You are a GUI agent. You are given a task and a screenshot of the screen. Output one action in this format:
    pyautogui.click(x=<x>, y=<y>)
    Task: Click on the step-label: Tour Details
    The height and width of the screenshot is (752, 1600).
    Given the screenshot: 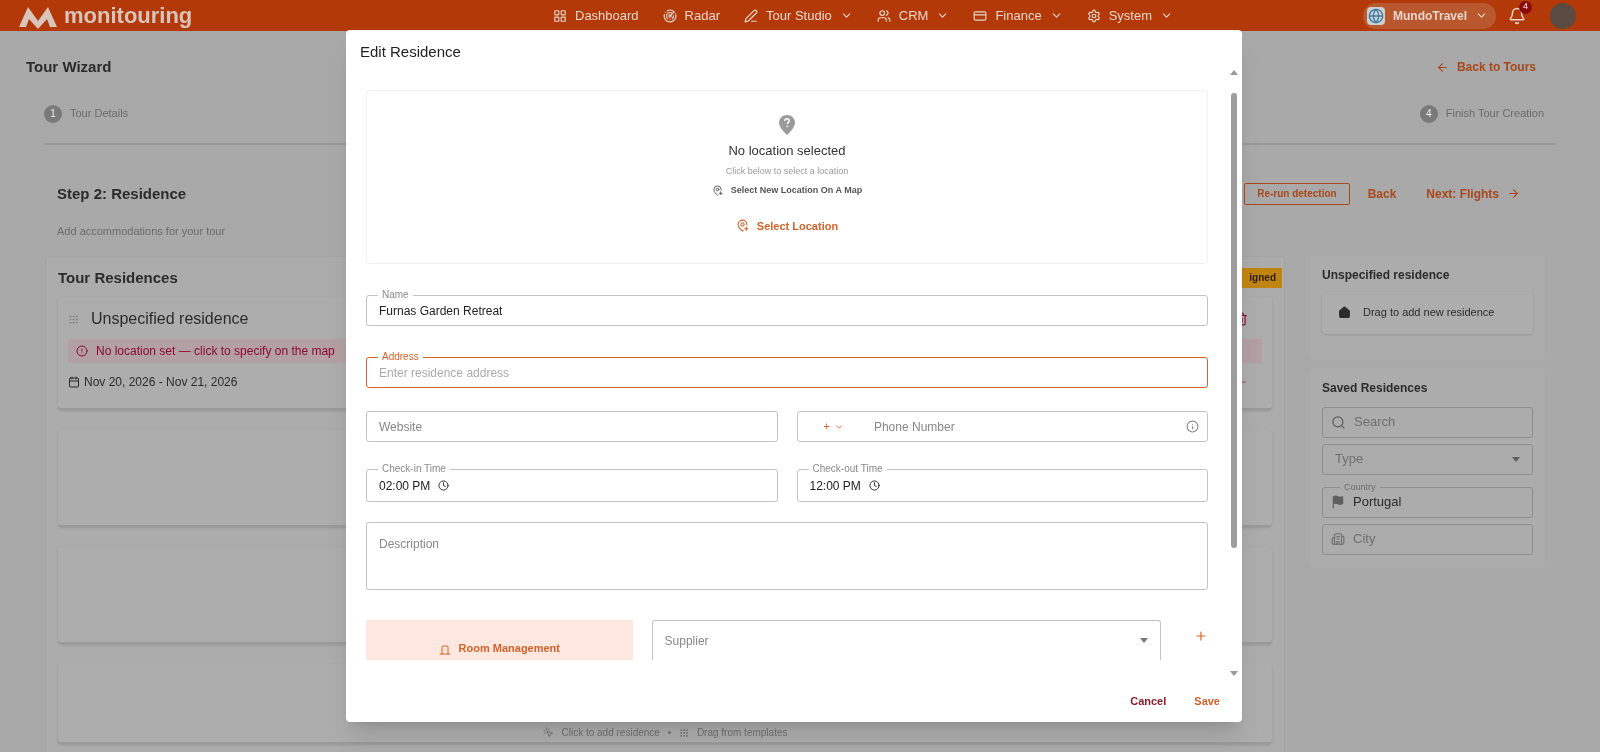 What is the action you would take?
    pyautogui.click(x=99, y=114)
    